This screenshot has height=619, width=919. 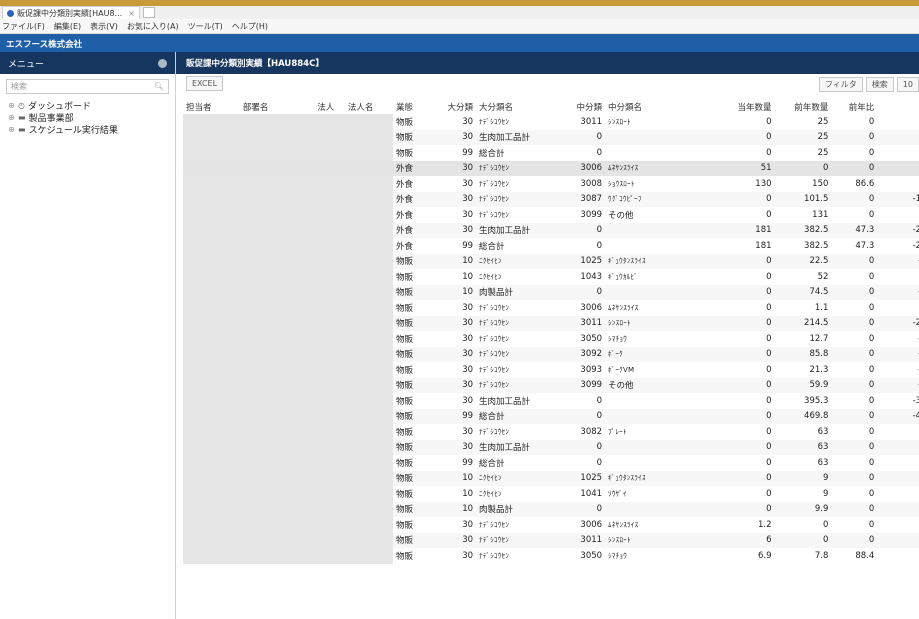 What do you see at coordinates (162, 63) in the screenshot?
I see `settings-icon` at bounding box center [162, 63].